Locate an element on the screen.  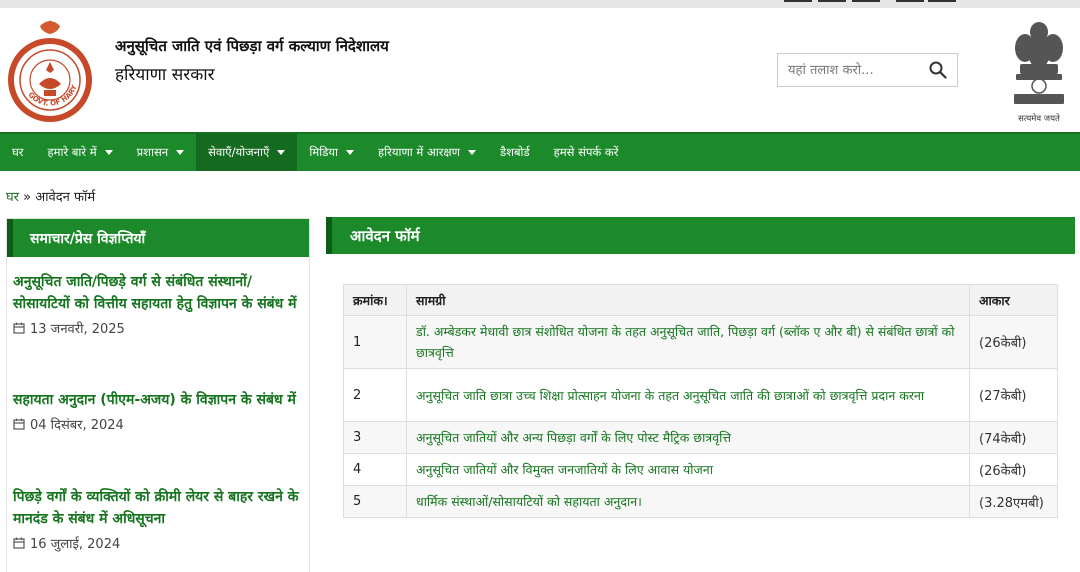
row-number: 2 is located at coordinates (375, 395).